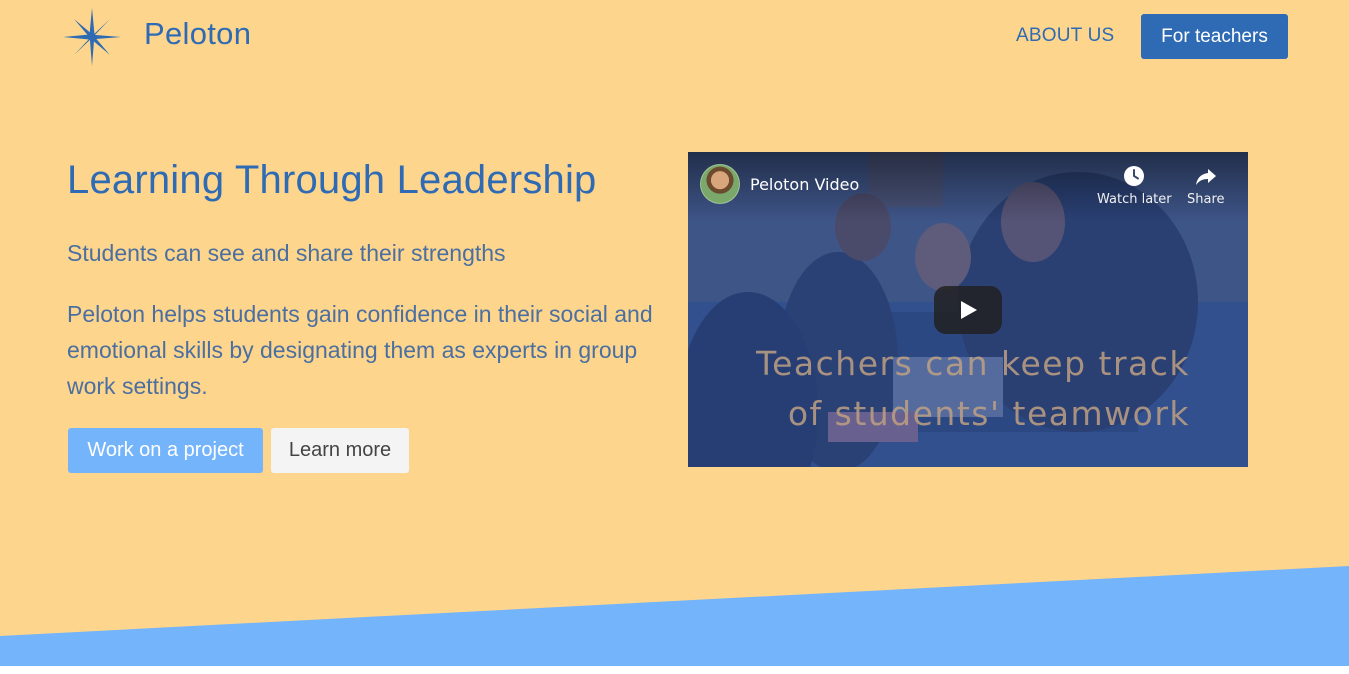  I want to click on for-teachers-button: For teachers, so click(1214, 36).